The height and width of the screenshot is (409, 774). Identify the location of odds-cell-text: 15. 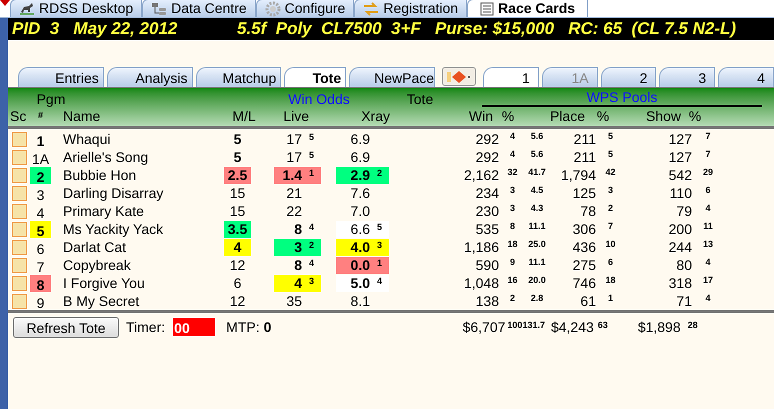
(237, 193).